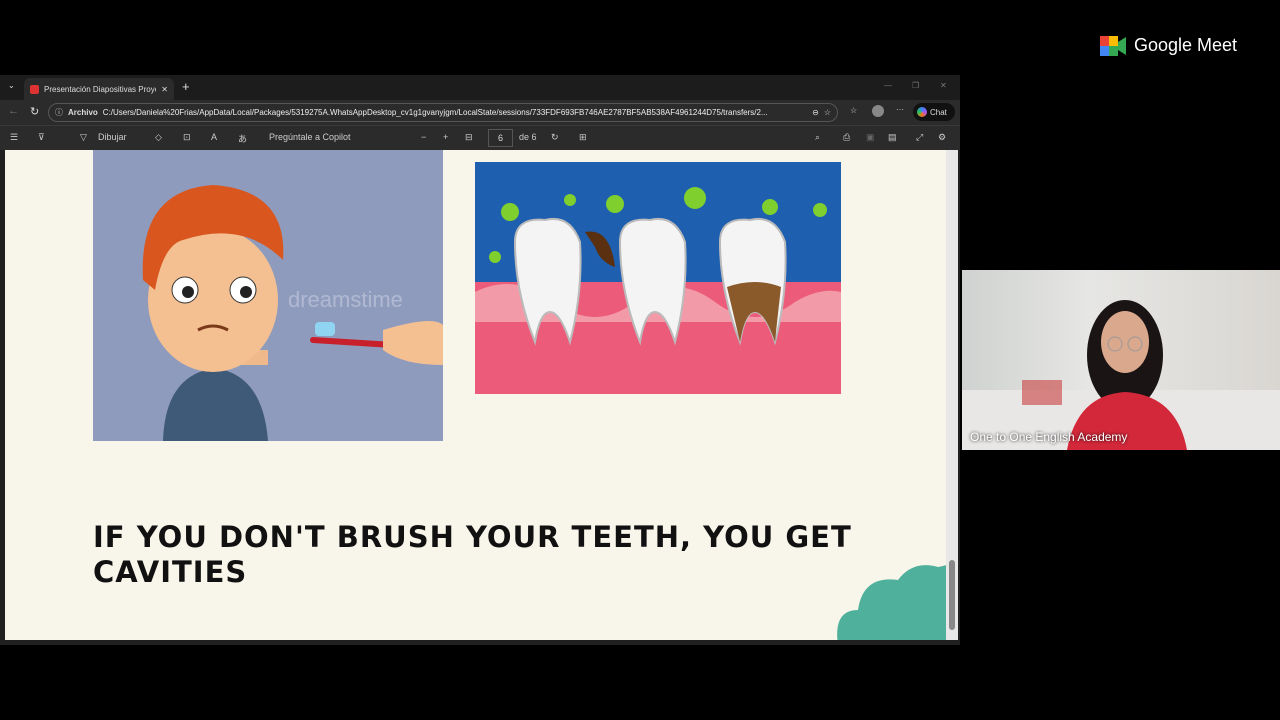 This screenshot has height=720, width=1280. Describe the element at coordinates (164, 89) in the screenshot. I see `close-tab-icon: ✕` at that location.